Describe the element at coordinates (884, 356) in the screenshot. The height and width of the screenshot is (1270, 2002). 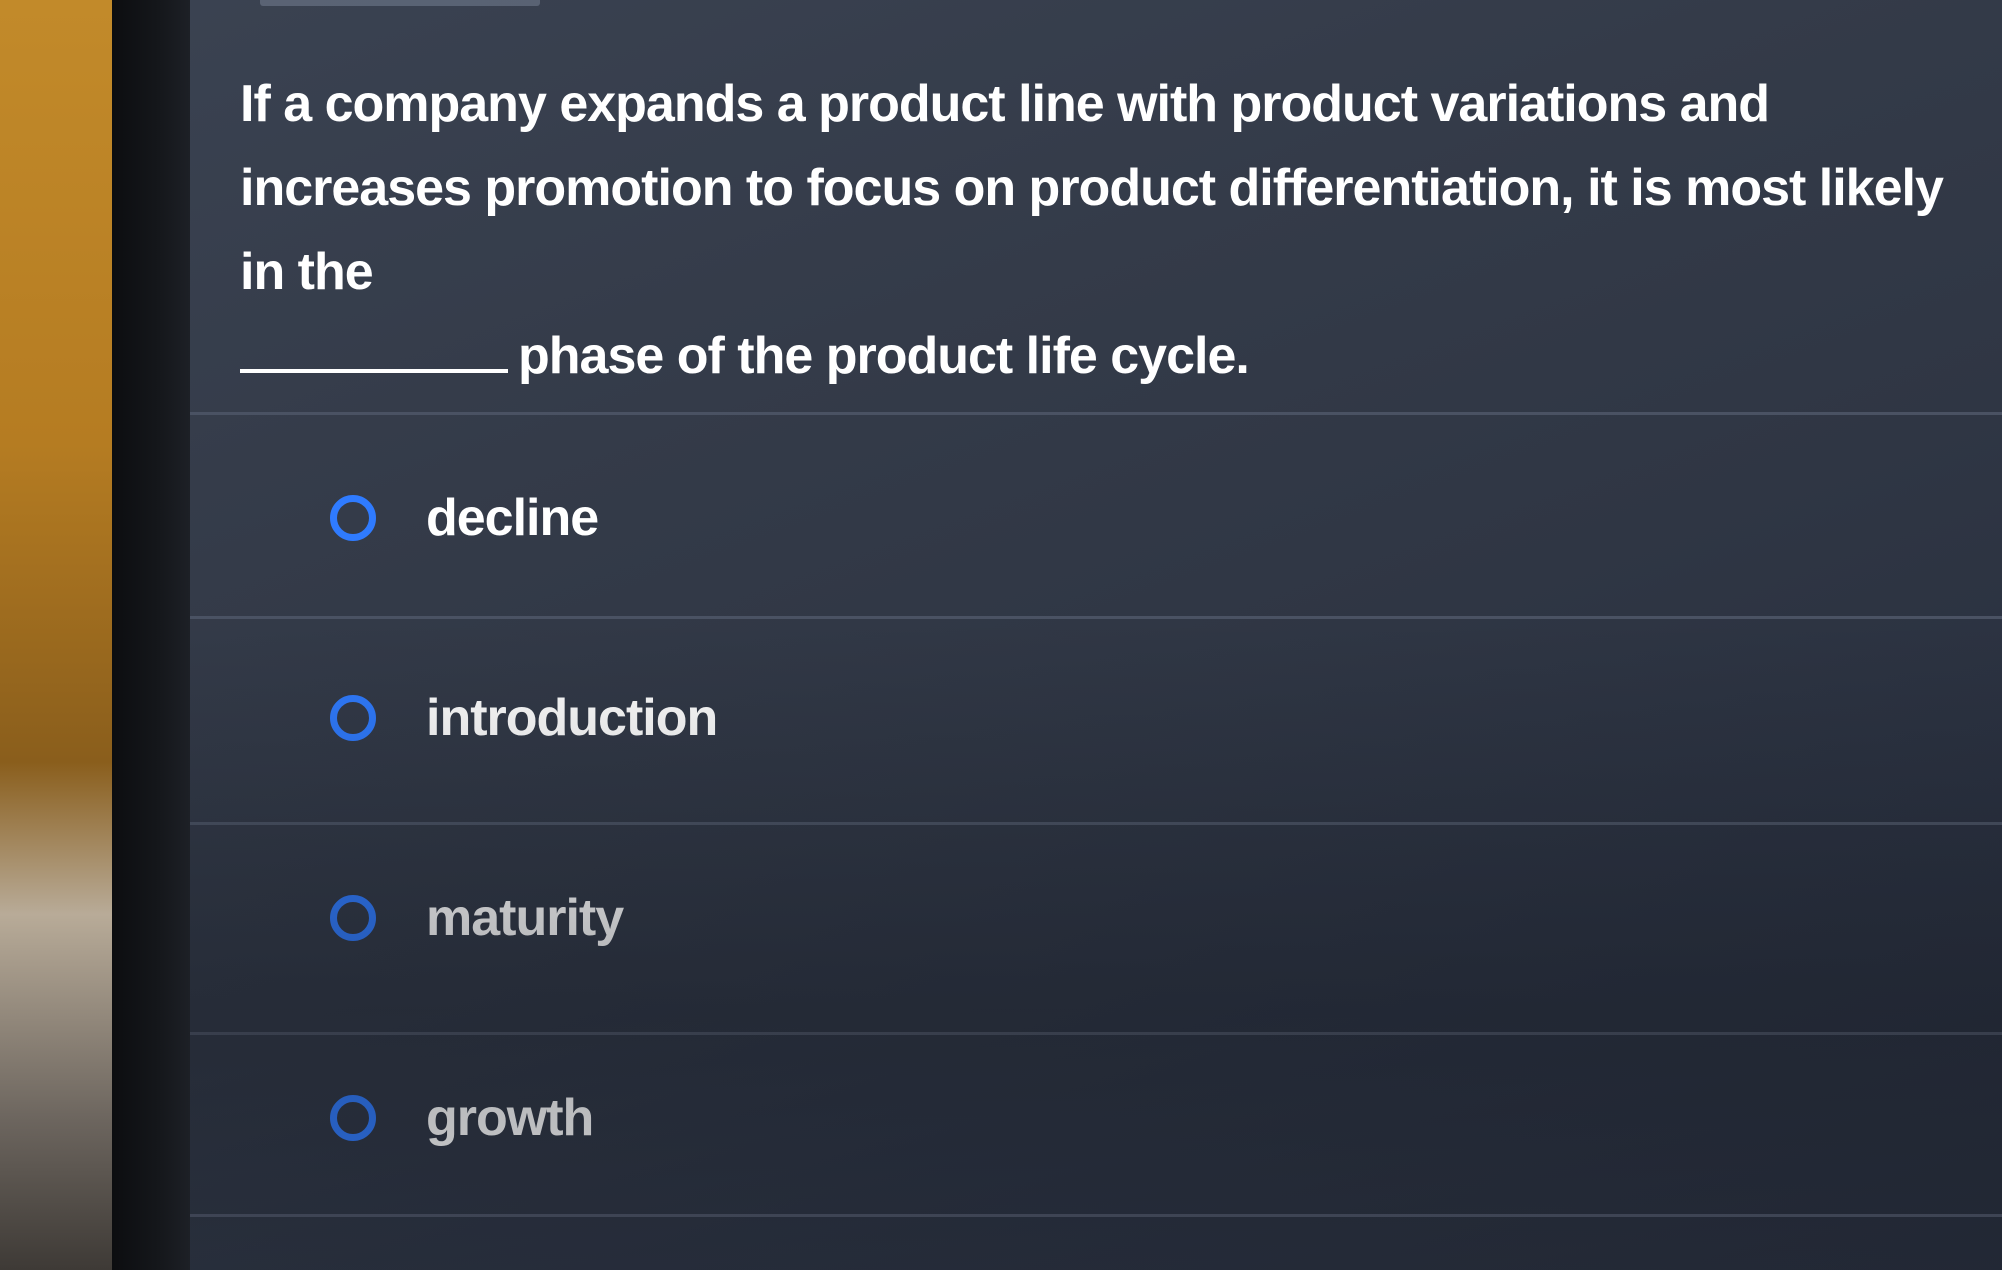
I see `question-text-after: phase of the product life cycle.` at that location.